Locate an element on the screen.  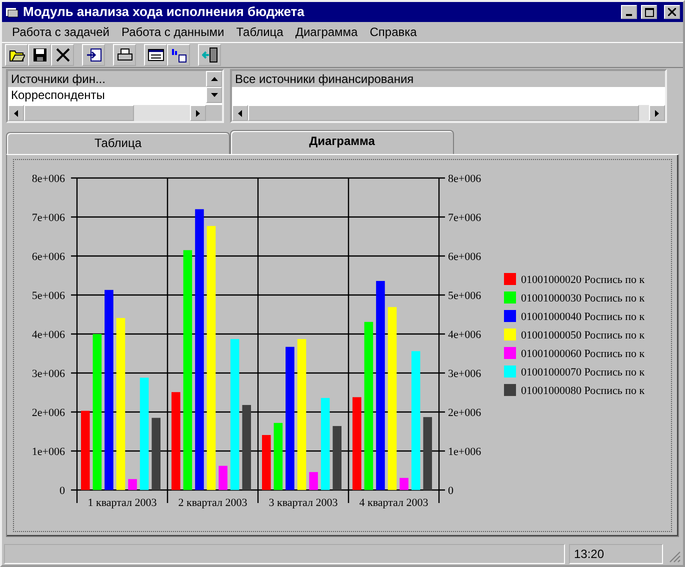
close-button is located at coordinates (672, 12).